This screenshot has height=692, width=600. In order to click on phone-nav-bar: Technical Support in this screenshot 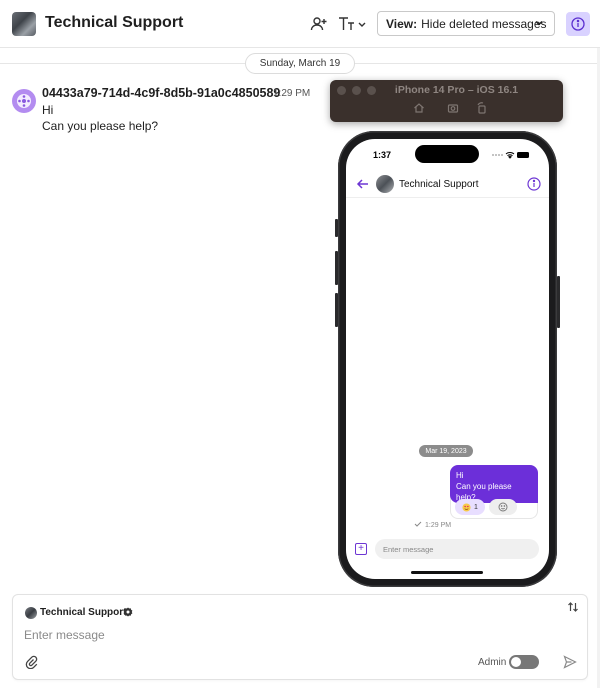, I will do `click(447, 185)`.